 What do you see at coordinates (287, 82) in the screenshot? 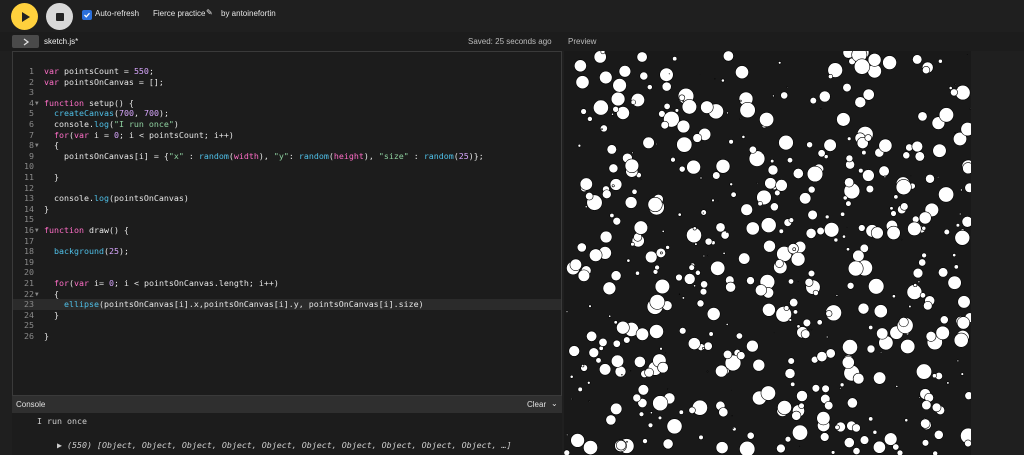
I see `code-line: 2 var pointsOnCanvas = [];` at bounding box center [287, 82].